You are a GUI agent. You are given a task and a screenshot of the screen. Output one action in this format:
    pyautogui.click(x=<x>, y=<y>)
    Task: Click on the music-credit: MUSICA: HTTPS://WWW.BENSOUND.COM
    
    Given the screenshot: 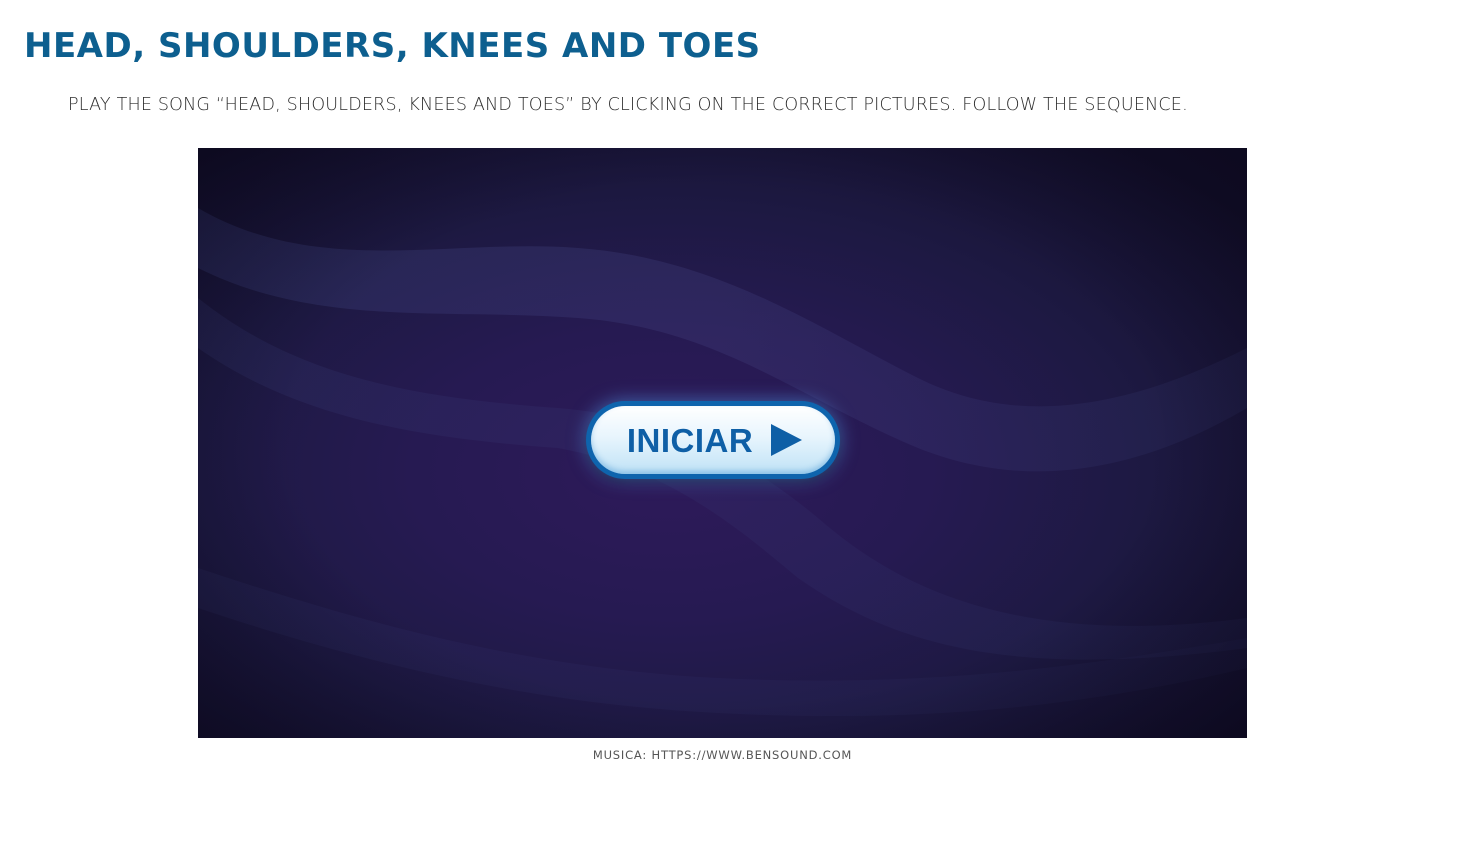 What is the action you would take?
    pyautogui.click(x=722, y=755)
    